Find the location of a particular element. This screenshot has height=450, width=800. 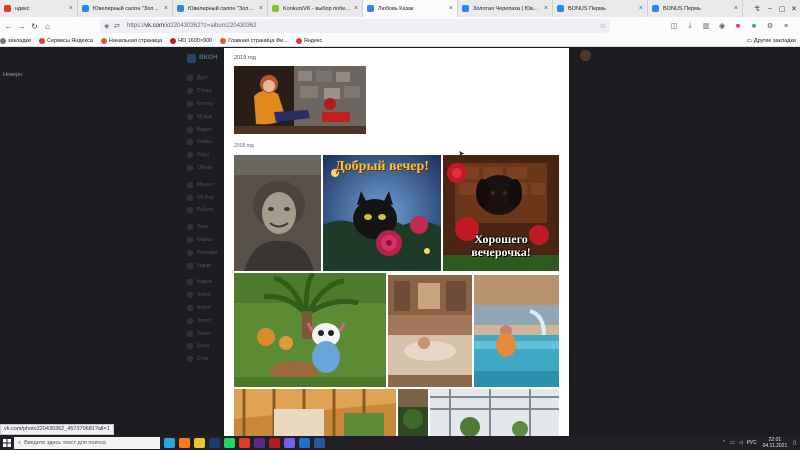

vk-menu-item: Объяв is located at coordinates (202, 168).